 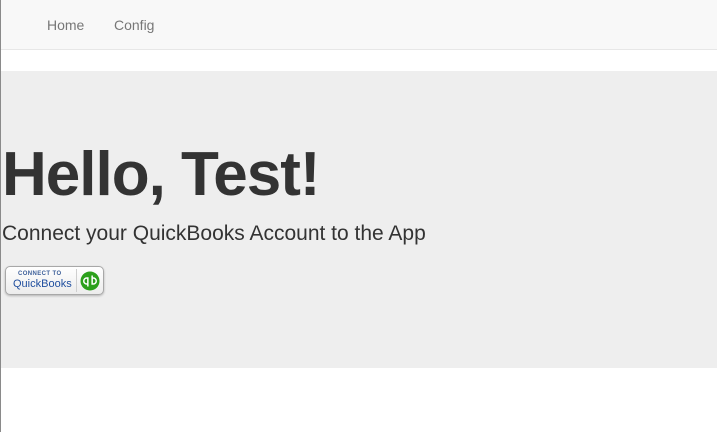 What do you see at coordinates (76, 280) in the screenshot?
I see `qb-divider` at bounding box center [76, 280].